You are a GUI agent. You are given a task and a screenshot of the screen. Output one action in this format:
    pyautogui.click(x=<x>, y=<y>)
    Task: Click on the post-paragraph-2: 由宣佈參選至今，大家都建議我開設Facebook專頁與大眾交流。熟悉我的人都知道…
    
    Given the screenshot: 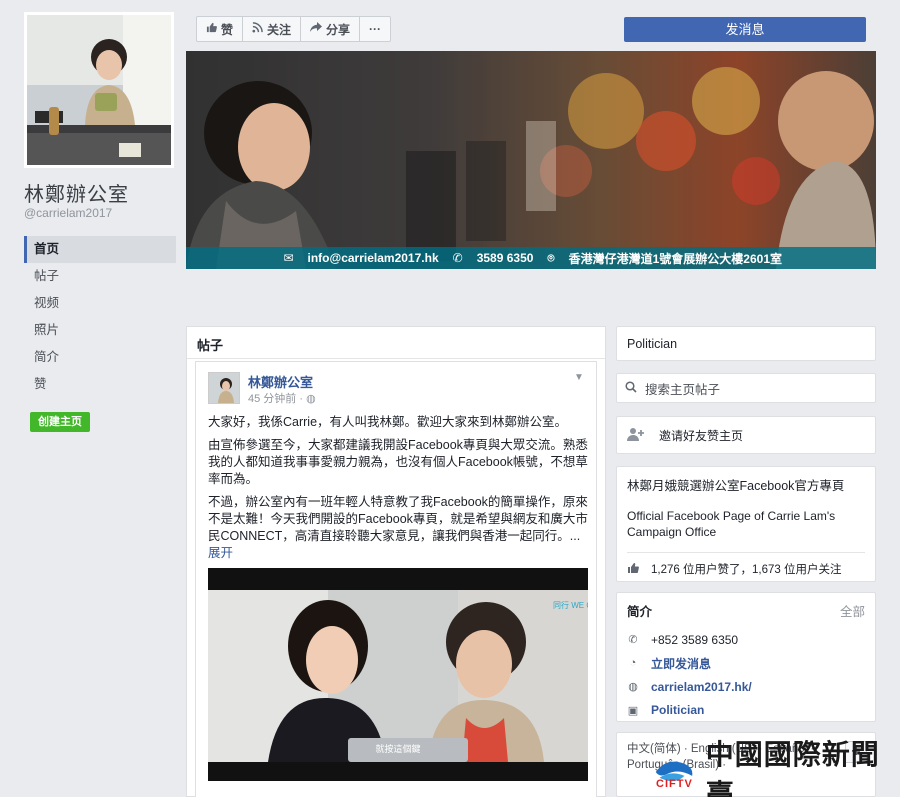 What is the action you would take?
    pyautogui.click(x=398, y=462)
    